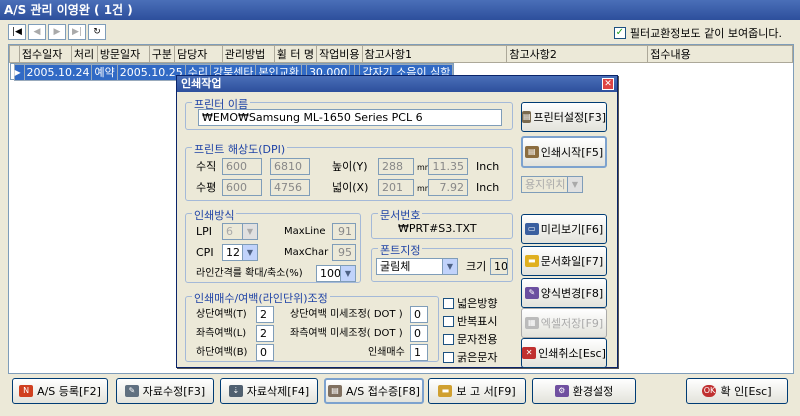 The image size is (800, 416). Describe the element at coordinates (697, 33) in the screenshot. I see `filter-checkbox: ✓ 필터교환정보도 같이 보여줍니다.` at that location.